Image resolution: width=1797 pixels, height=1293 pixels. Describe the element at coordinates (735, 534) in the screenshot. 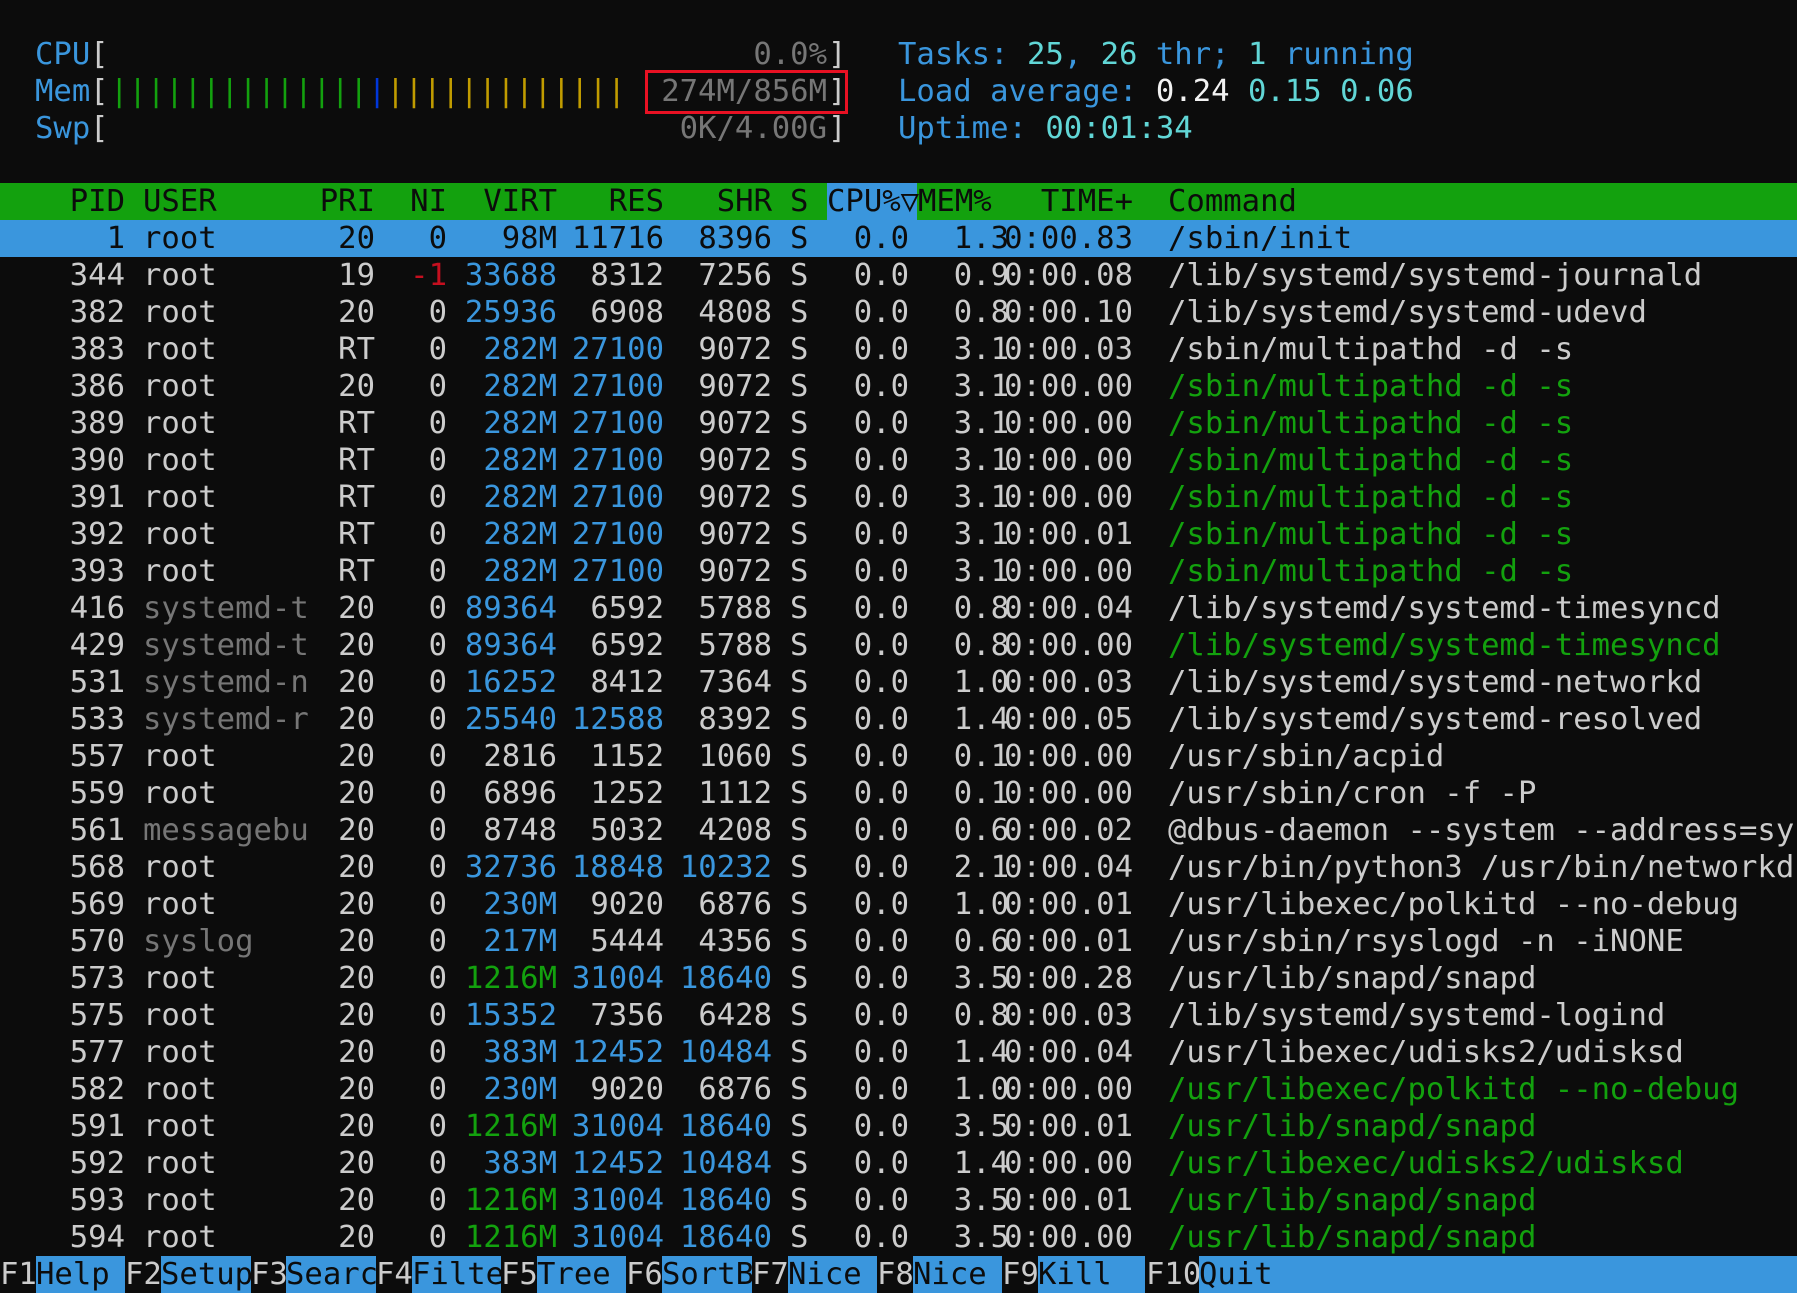

I see `process-shr: 9072` at that location.